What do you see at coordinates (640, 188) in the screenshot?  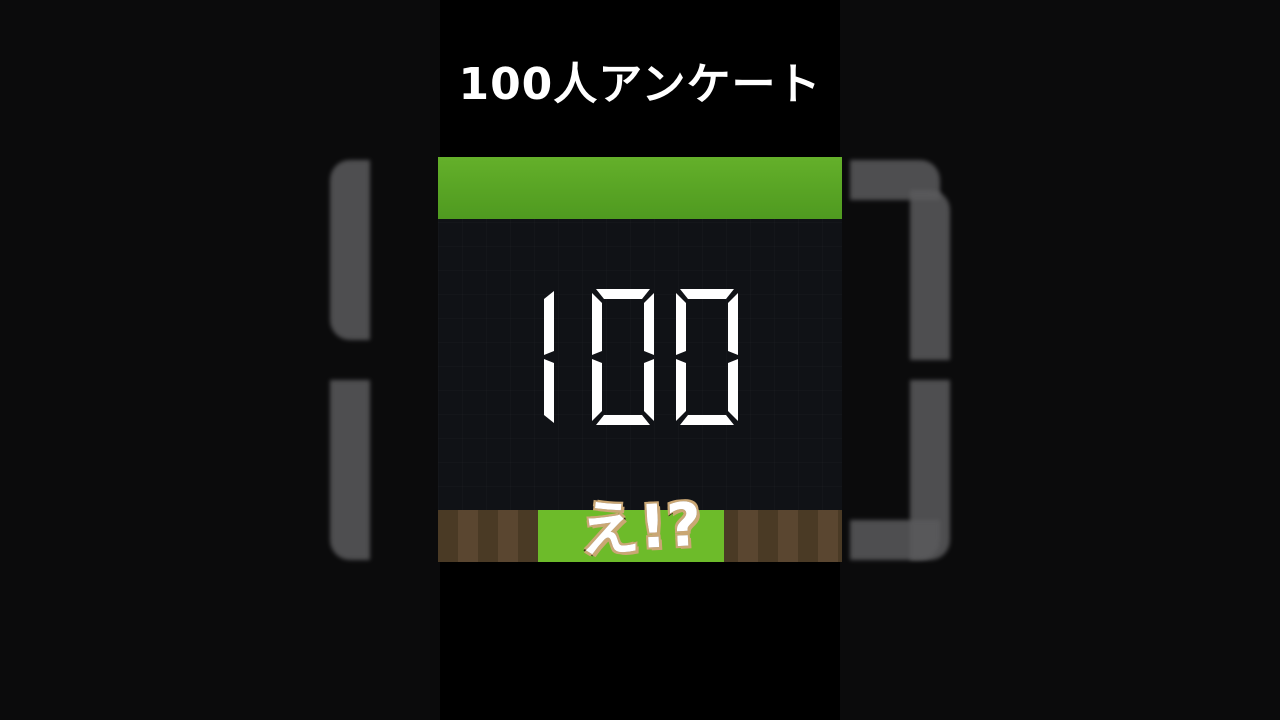 I see `grass-block-top` at bounding box center [640, 188].